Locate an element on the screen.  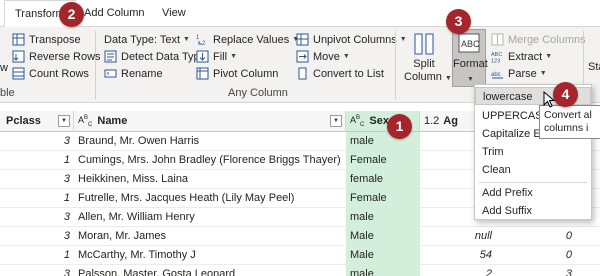
data-type-label: Data Type: Text is located at coordinates (142, 39).